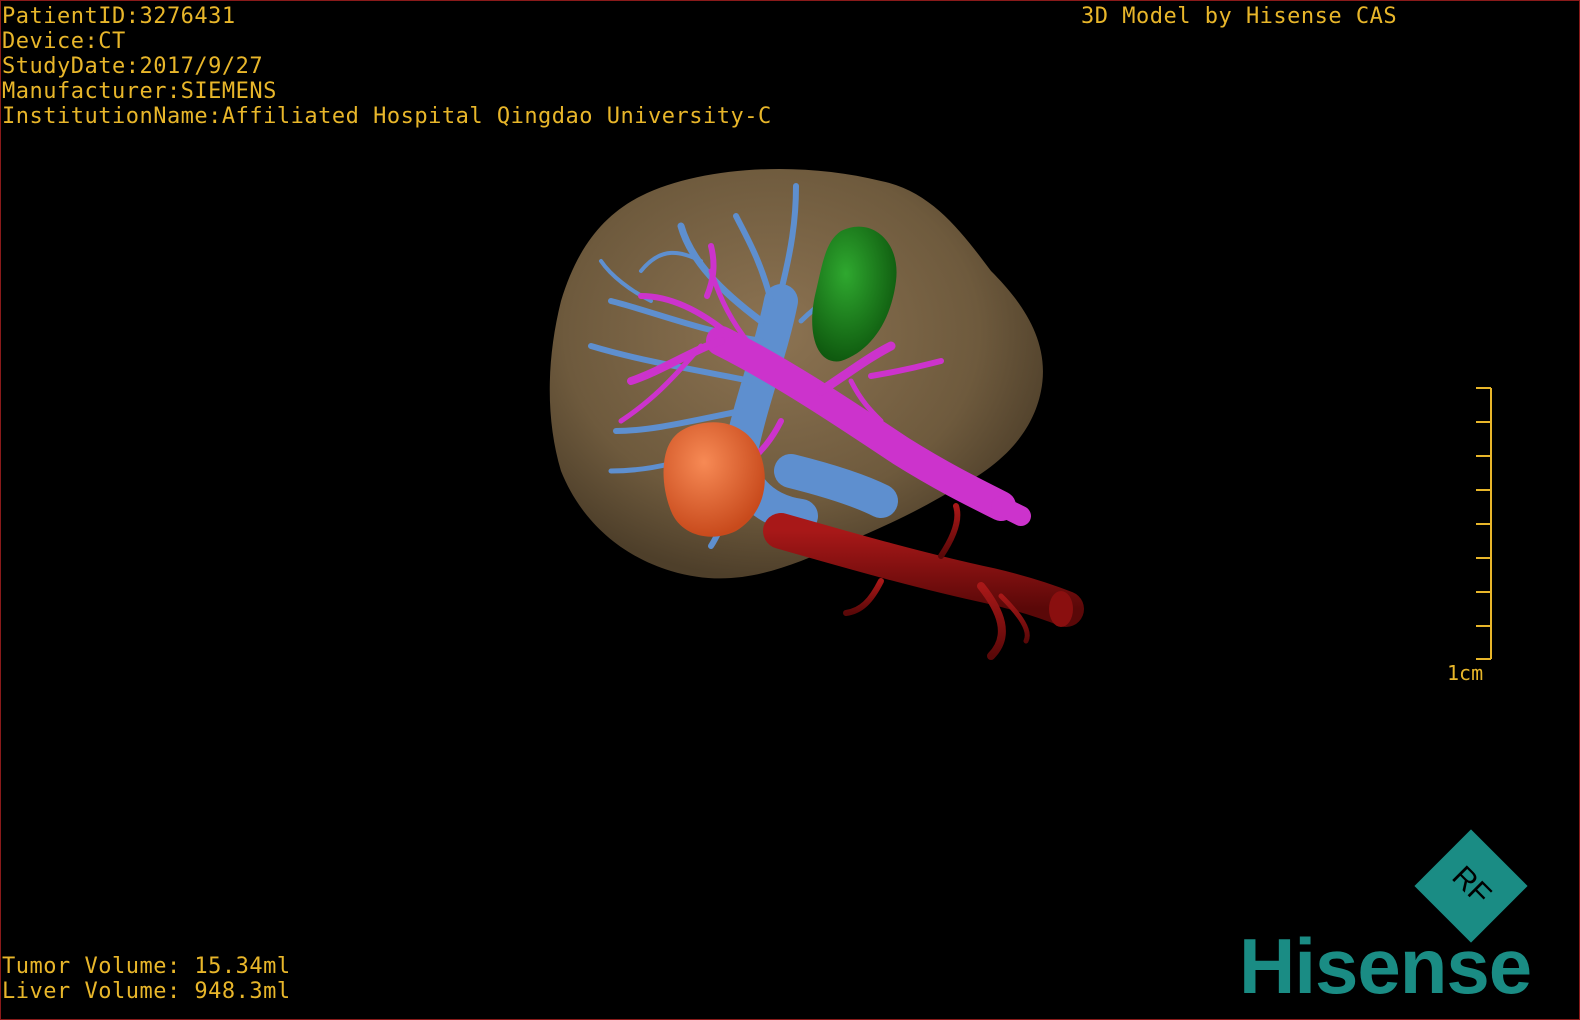 The image size is (1580, 1020). Describe the element at coordinates (146, 991) in the screenshot. I see `liver-volume: Liver Volume: 948.3ml` at that location.